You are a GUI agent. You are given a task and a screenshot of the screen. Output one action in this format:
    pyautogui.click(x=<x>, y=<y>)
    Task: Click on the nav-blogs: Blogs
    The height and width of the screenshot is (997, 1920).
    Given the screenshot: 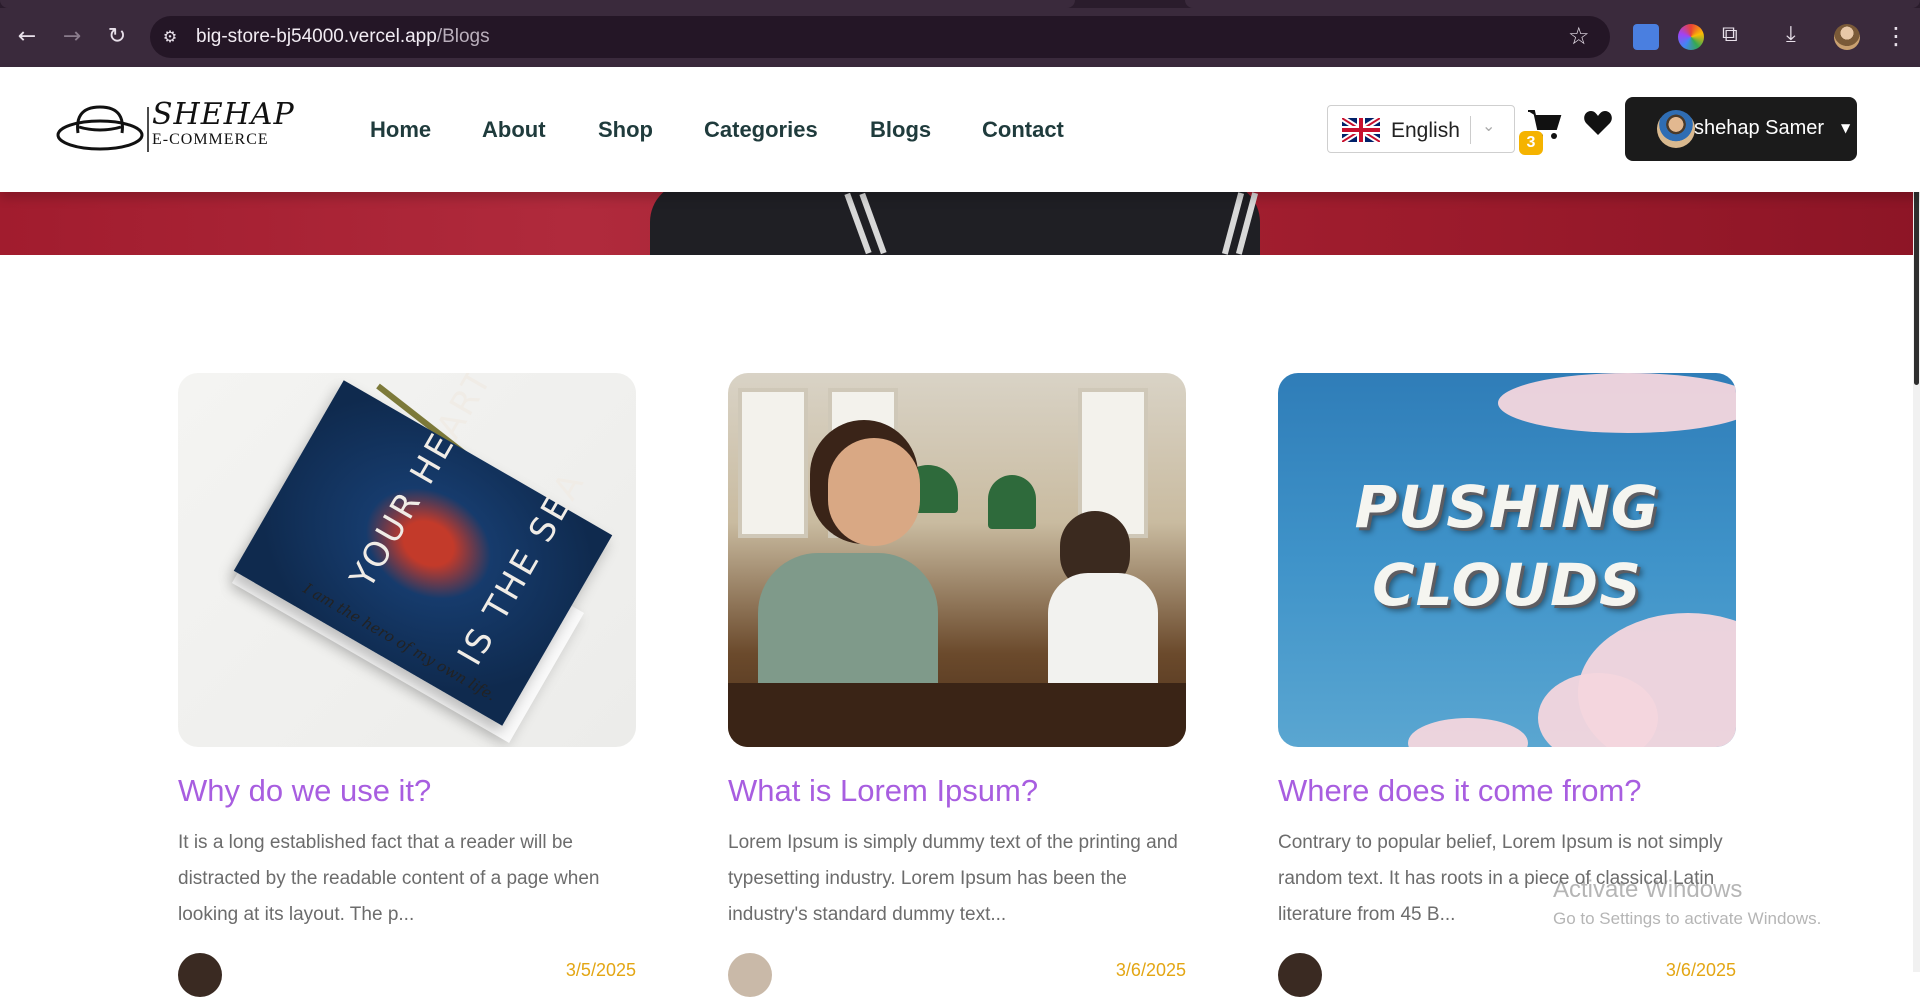 What is the action you would take?
    pyautogui.click(x=900, y=130)
    